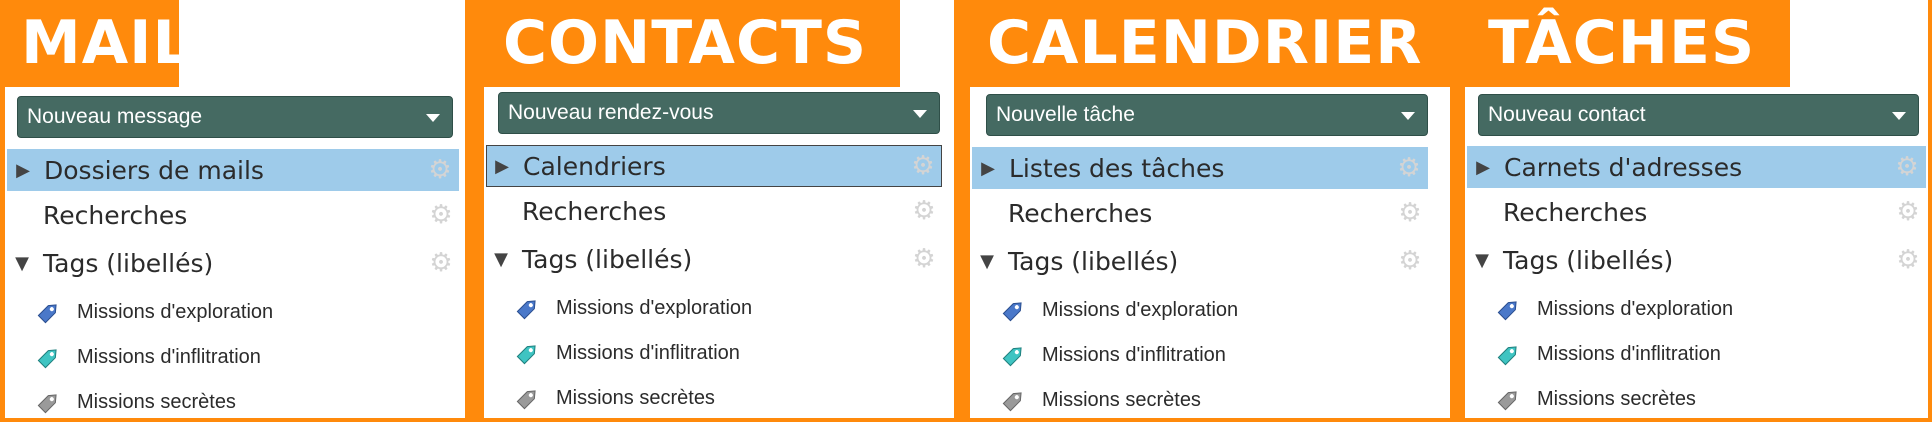 The width and height of the screenshot is (1932, 422). Describe the element at coordinates (1623, 167) in the screenshot. I see `folder-label: Carnets d'adresses` at that location.